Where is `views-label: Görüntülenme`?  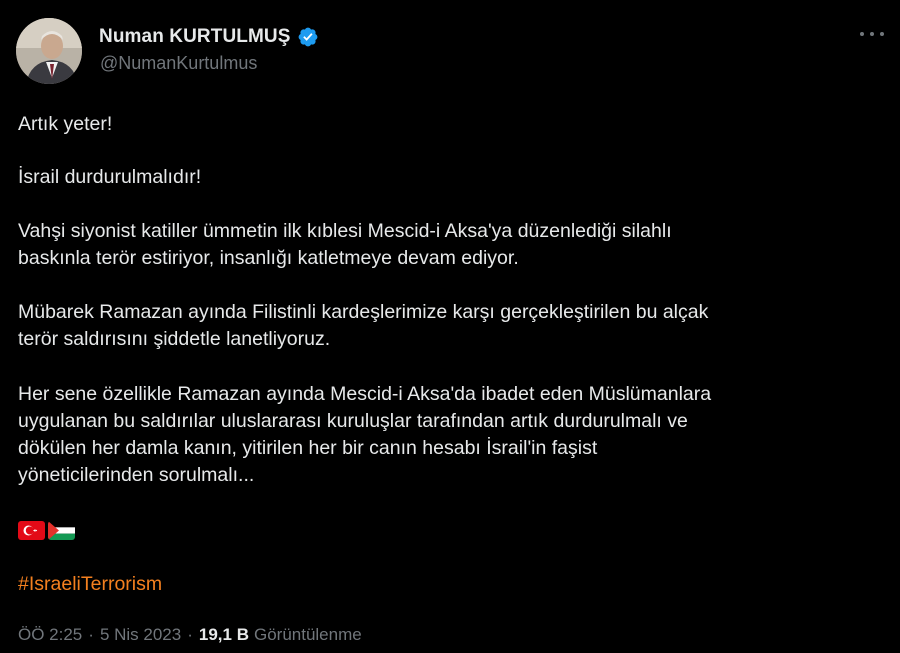
views-label: Görüntülenme is located at coordinates (308, 635).